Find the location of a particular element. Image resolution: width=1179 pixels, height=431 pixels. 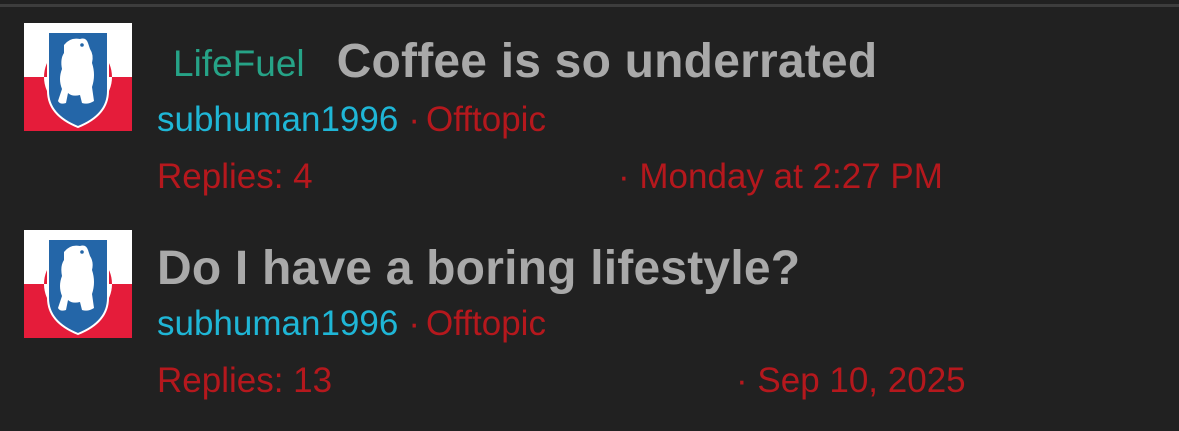

last-post-date: · Monday at 2:27 PM is located at coordinates (780, 177).